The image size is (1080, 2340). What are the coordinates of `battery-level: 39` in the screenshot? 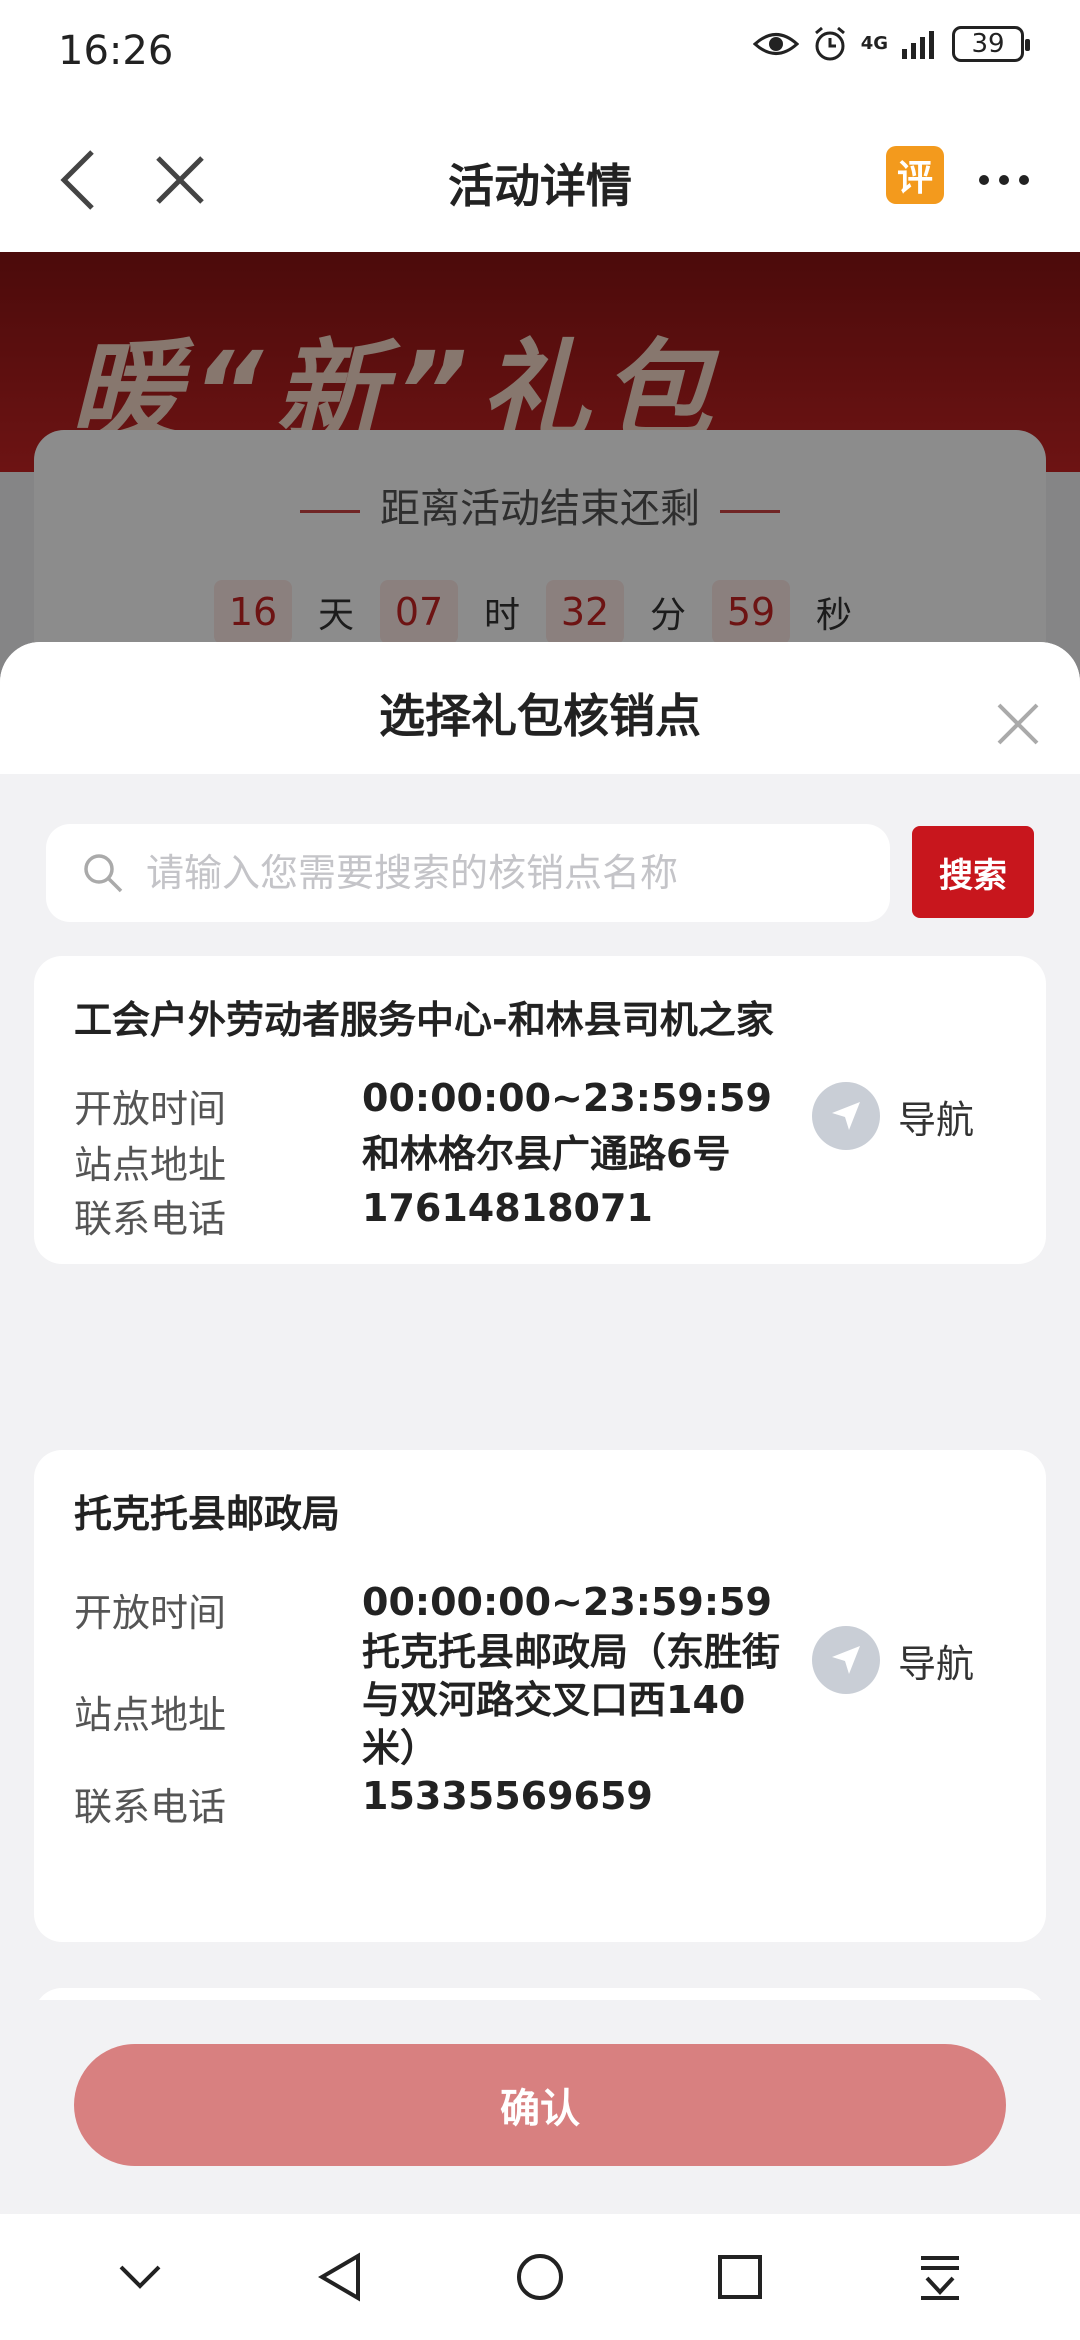 It's located at (988, 44).